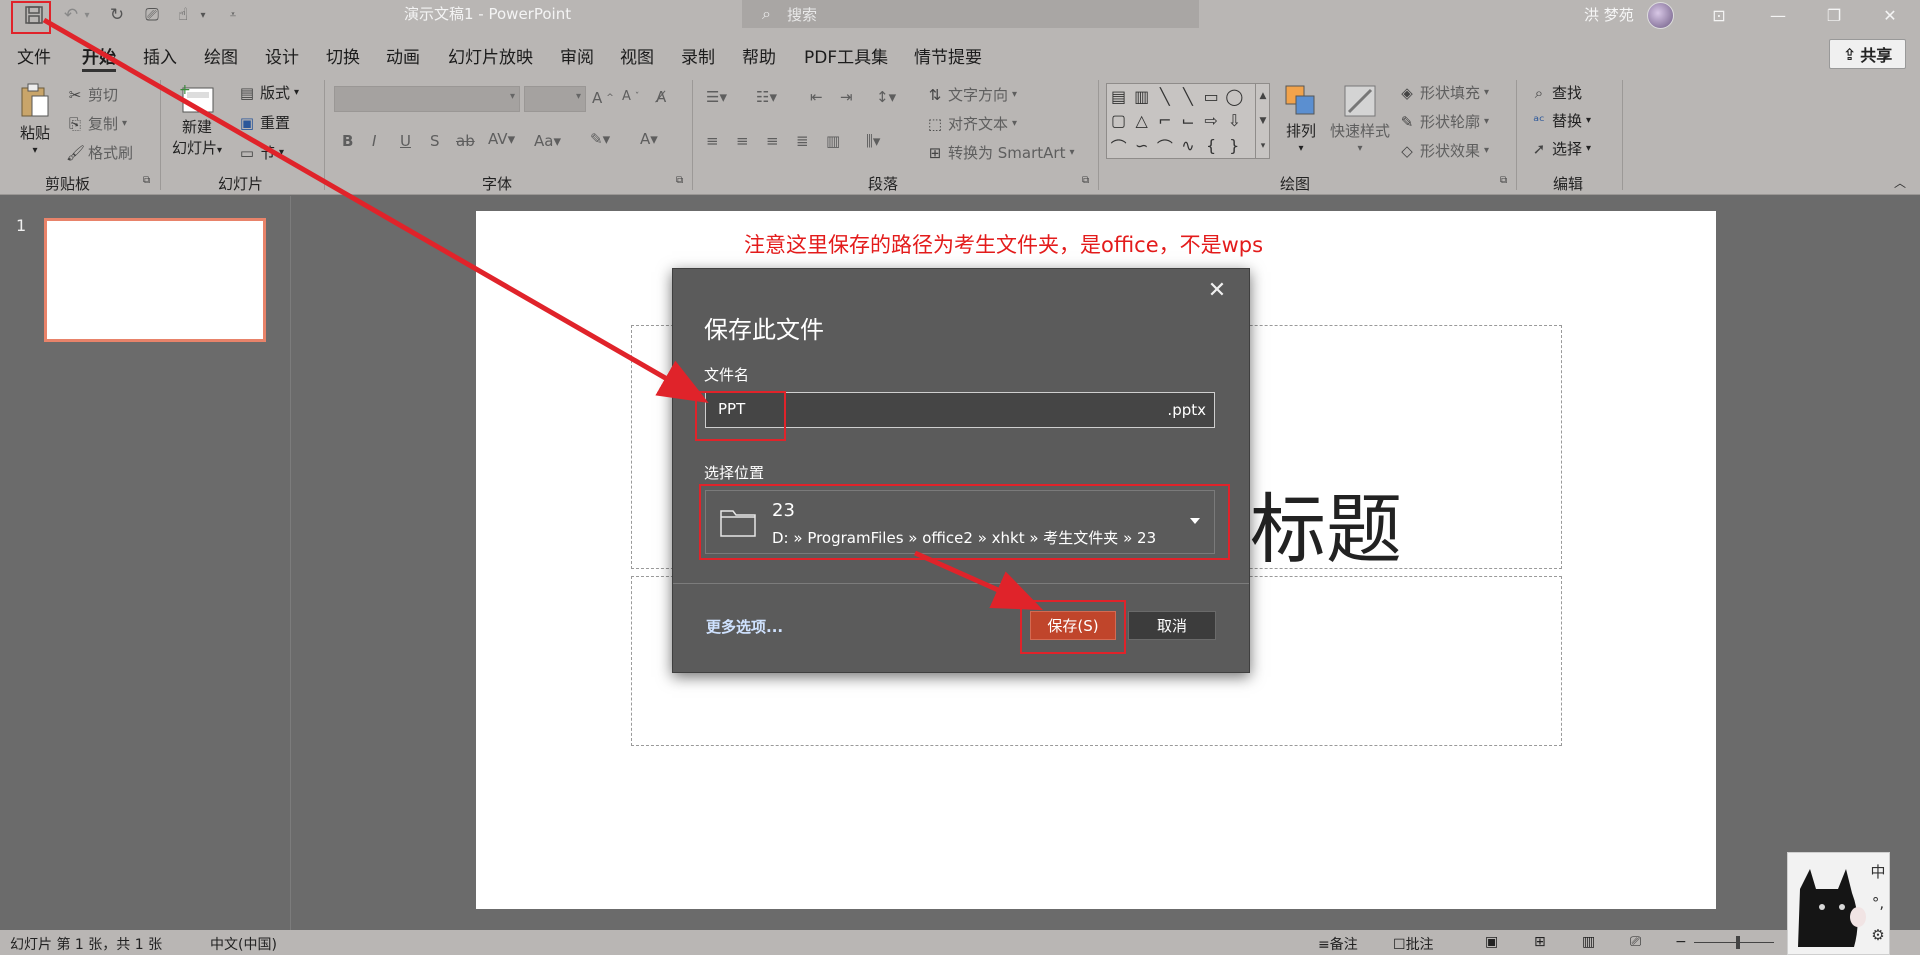 The width and height of the screenshot is (1920, 955). I want to click on collapse-ribbon-icon: ︿, so click(1900, 182).